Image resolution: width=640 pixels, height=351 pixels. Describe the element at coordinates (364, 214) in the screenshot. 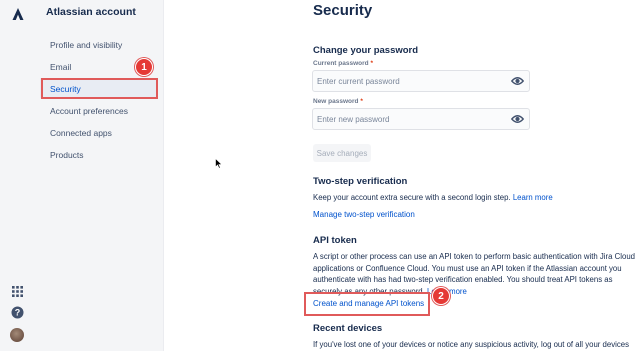

I see `manage-two-step-link: Manage two-step verification` at that location.